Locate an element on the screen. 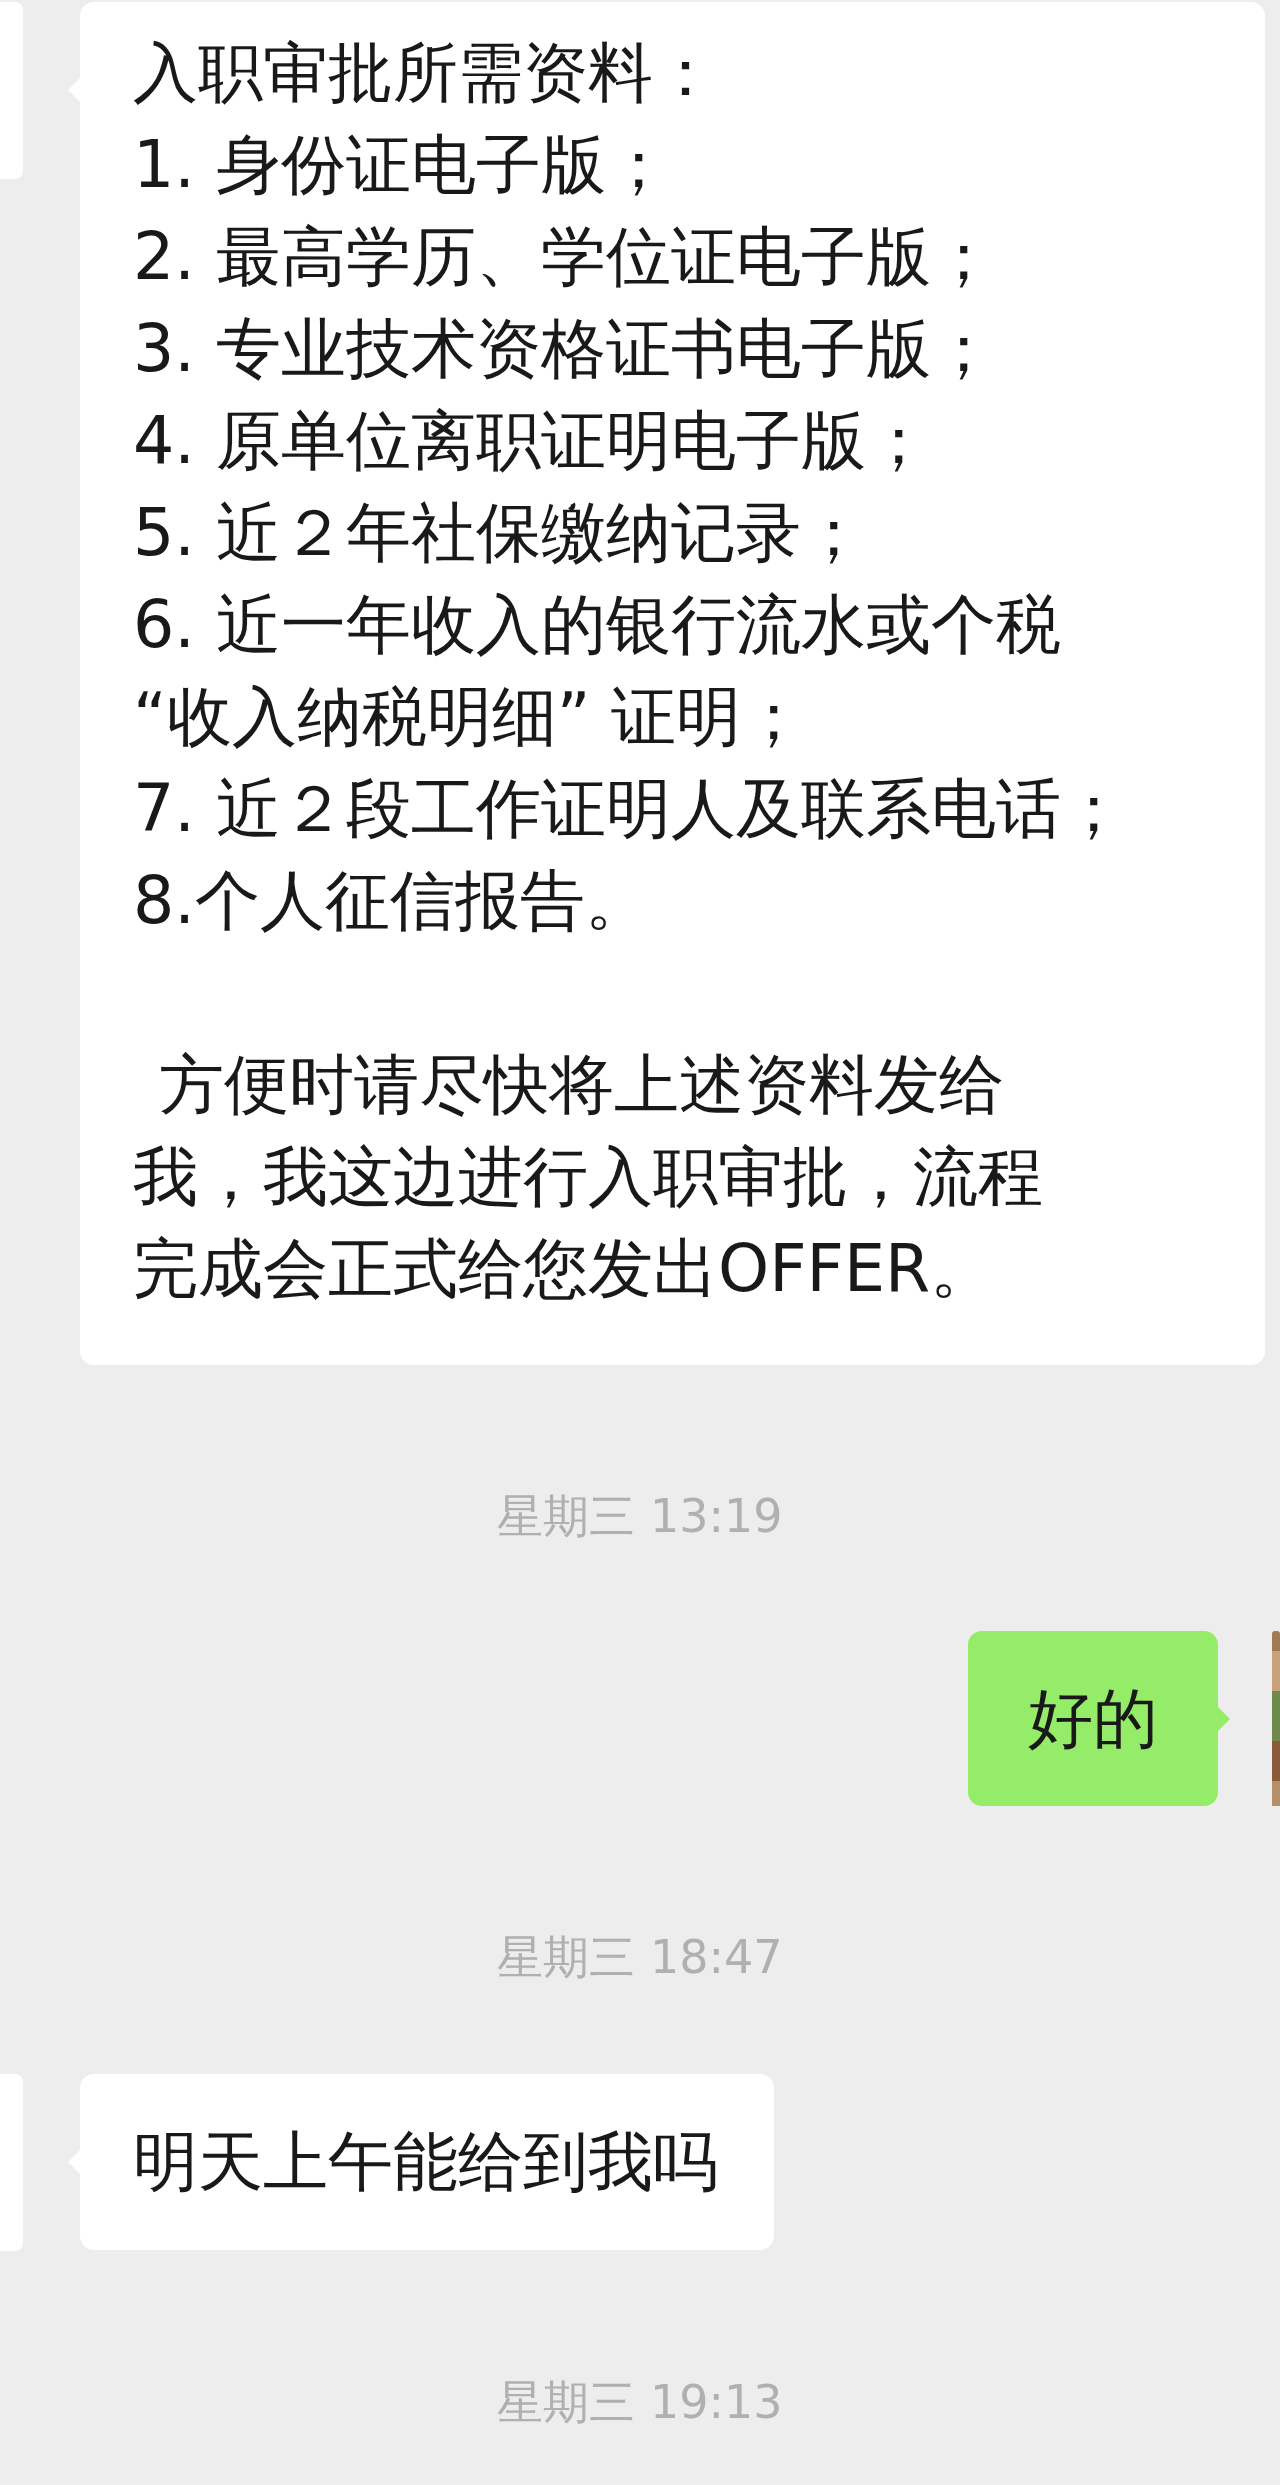 The image size is (1280, 2485). message-text: 明天上午能给到我吗 is located at coordinates (425, 2162).